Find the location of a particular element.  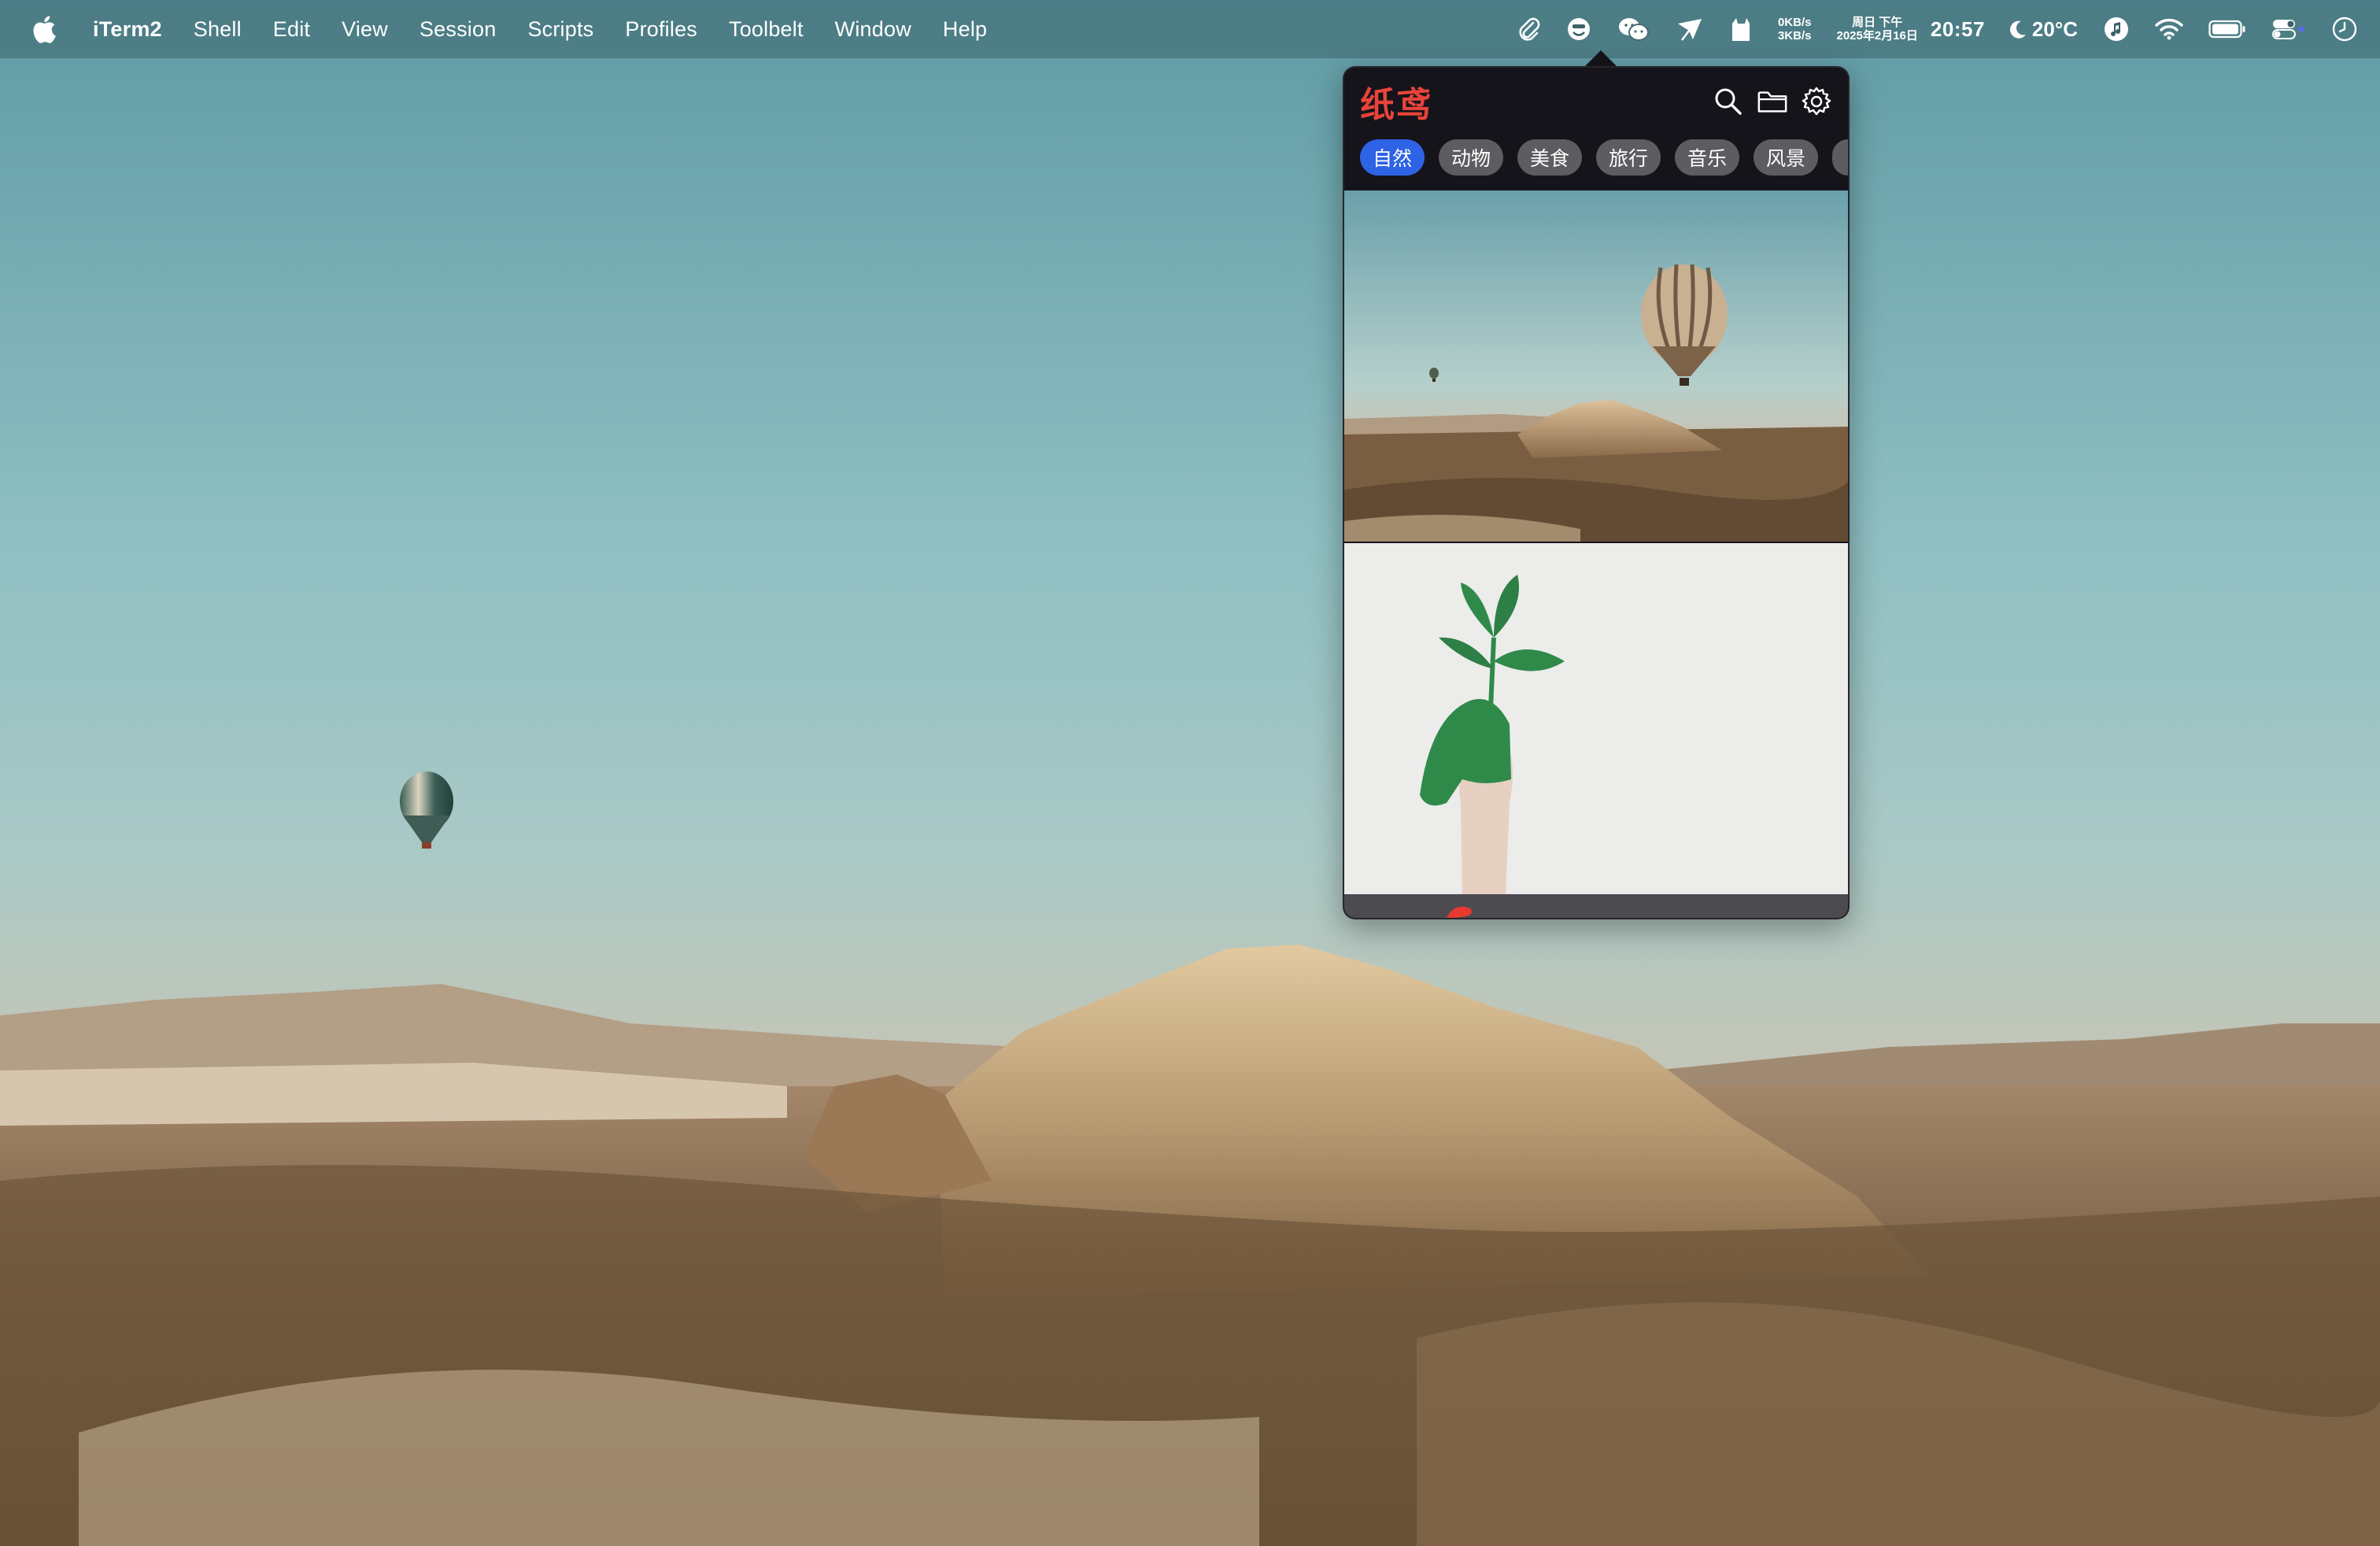

full-date: 2025年2月16日 is located at coordinates (1877, 36).